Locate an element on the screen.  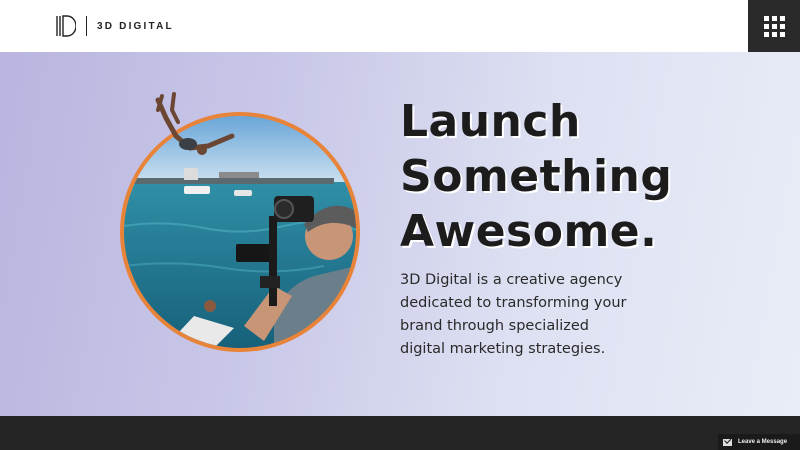
description-line: brand through specialized is located at coordinates (494, 326).